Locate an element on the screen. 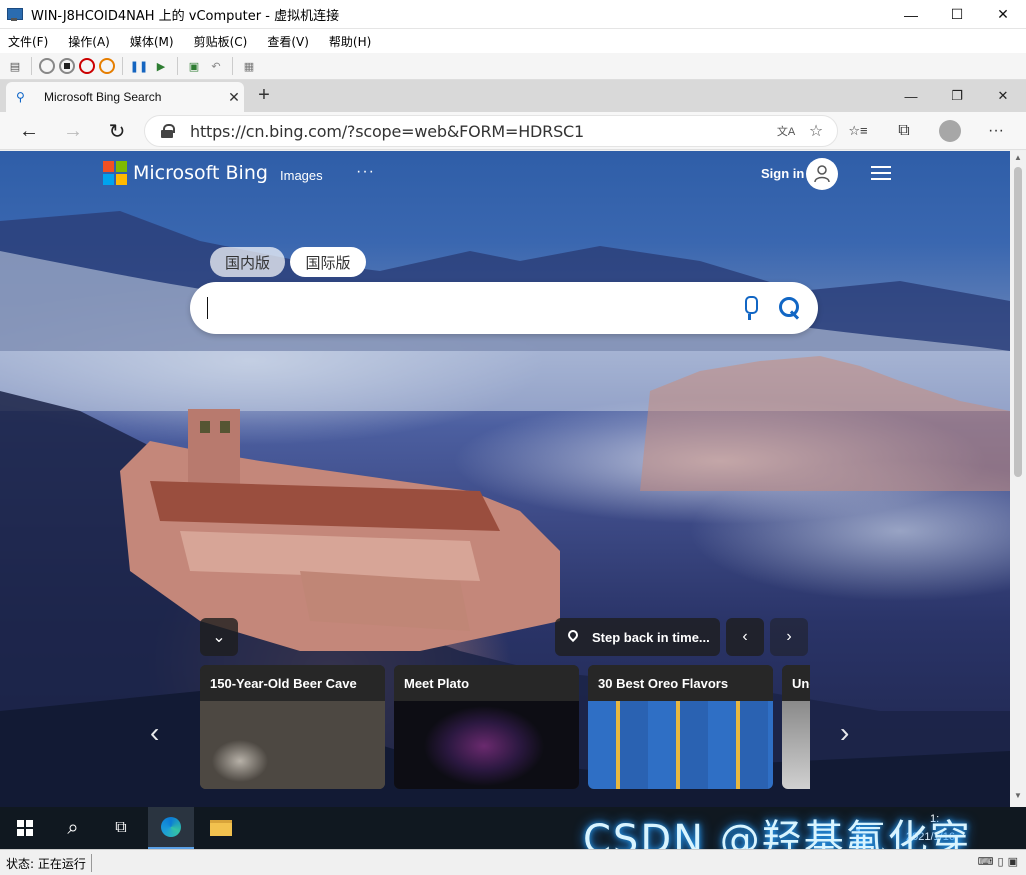 The image size is (1026, 875). profile-avatar is located at coordinates (950, 131).